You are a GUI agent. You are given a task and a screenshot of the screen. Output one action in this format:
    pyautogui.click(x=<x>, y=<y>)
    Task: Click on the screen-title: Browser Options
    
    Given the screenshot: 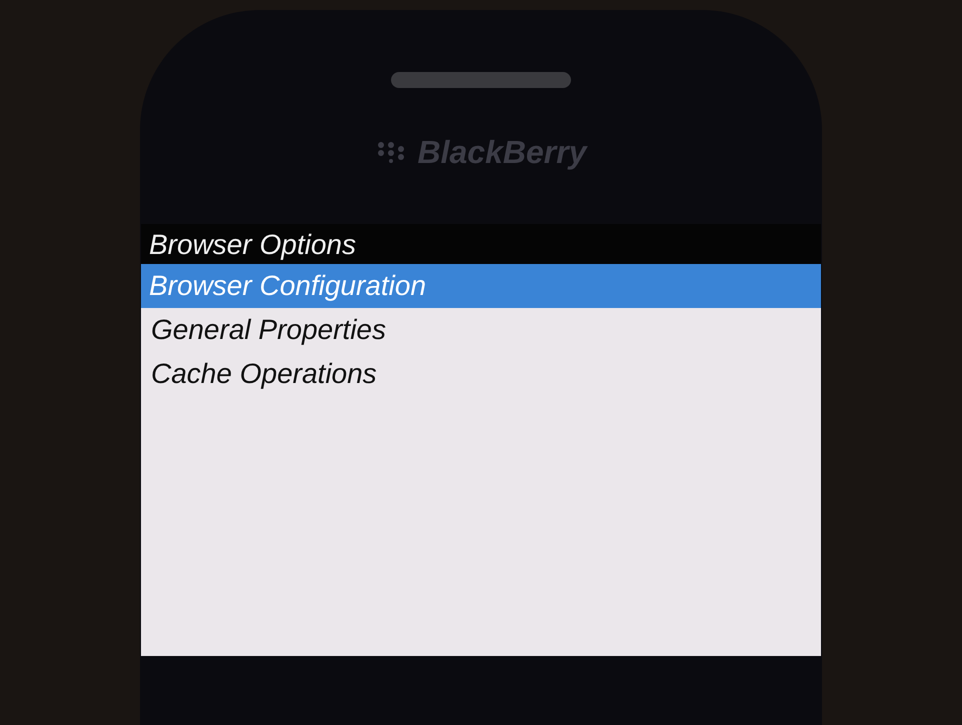 What is the action you would take?
    pyautogui.click(x=252, y=245)
    